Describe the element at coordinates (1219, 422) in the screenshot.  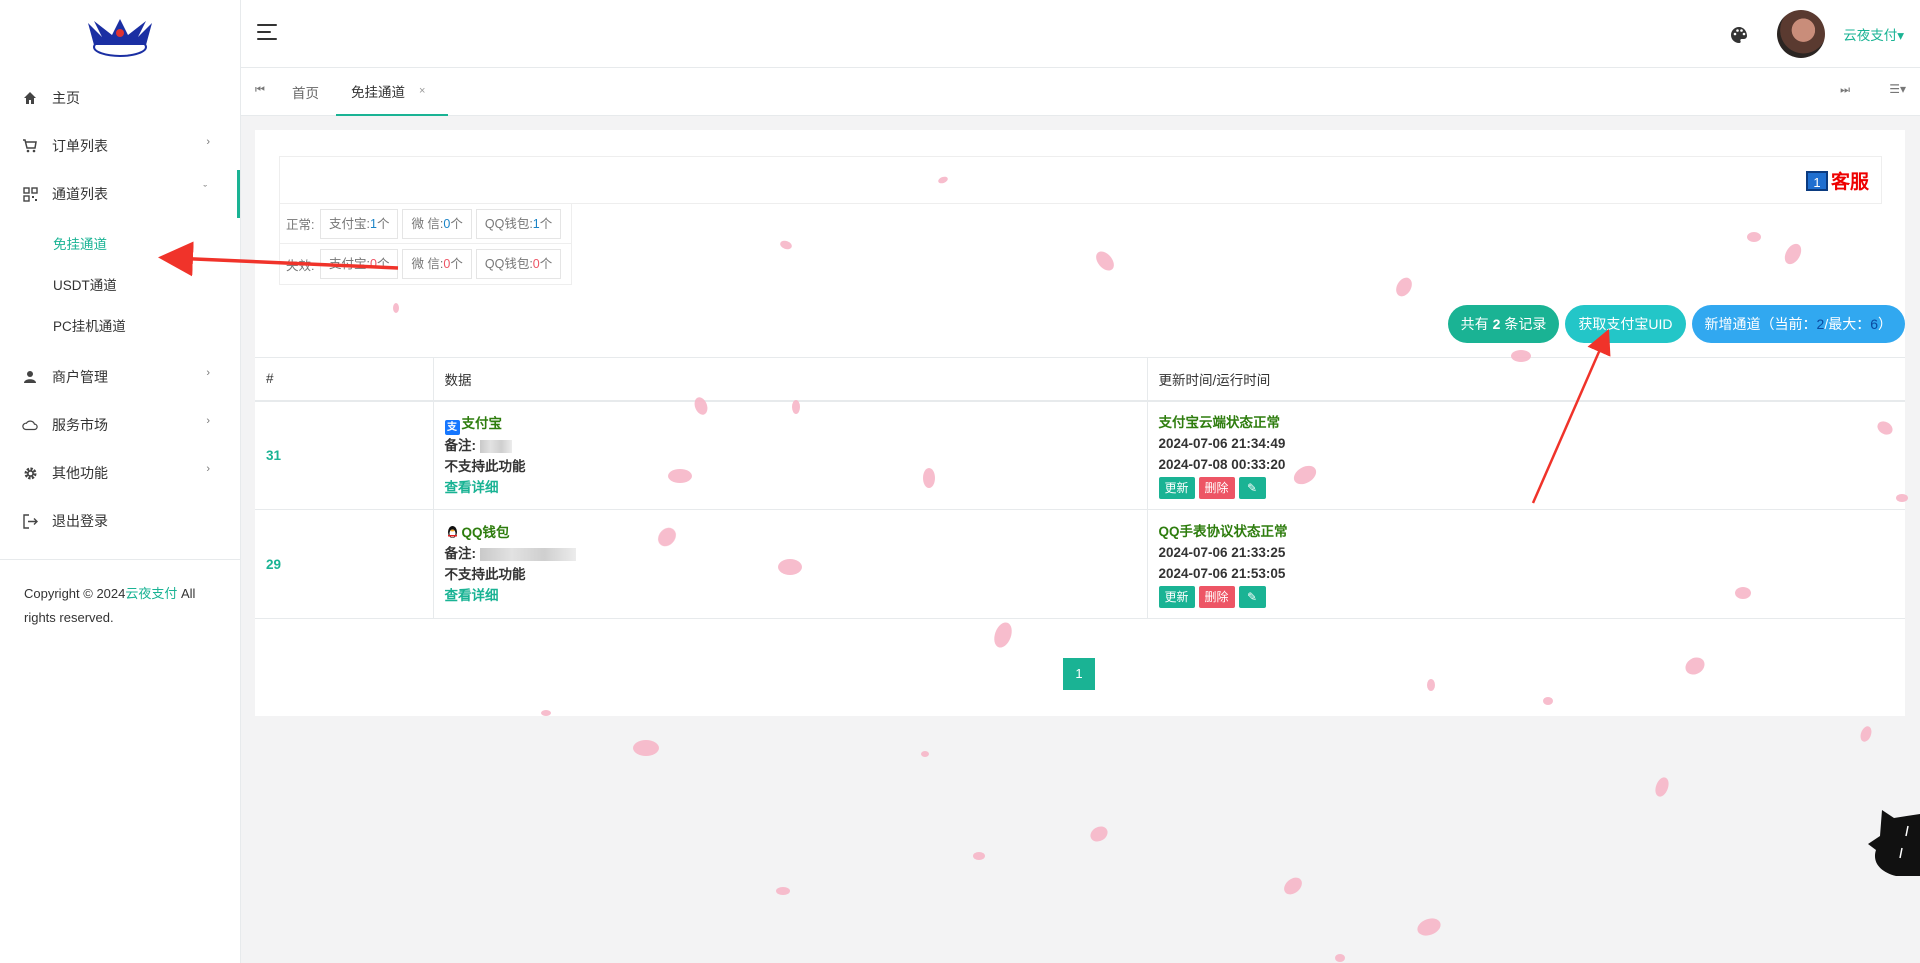
I see `status-text: 支付宝云端状态正常` at that location.